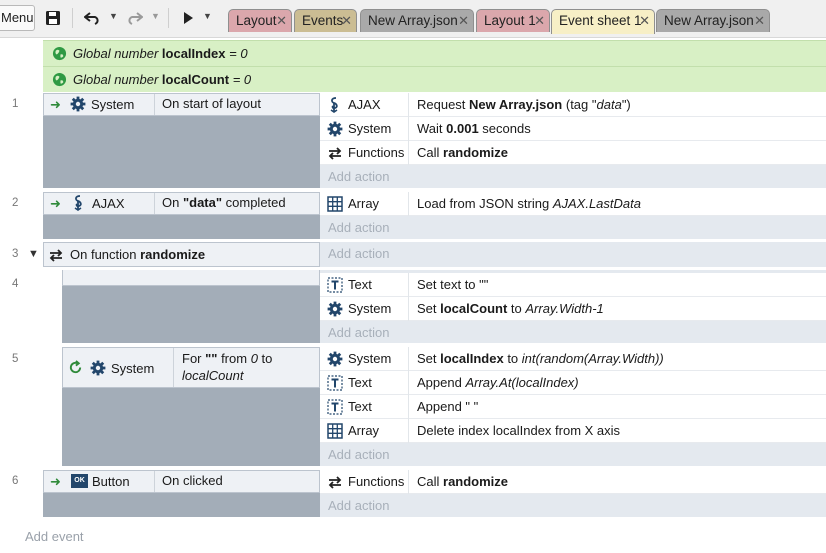 The width and height of the screenshot is (826, 553). Describe the element at coordinates (453, 284) in the screenshot. I see `action-text: Set text to ""` at that location.